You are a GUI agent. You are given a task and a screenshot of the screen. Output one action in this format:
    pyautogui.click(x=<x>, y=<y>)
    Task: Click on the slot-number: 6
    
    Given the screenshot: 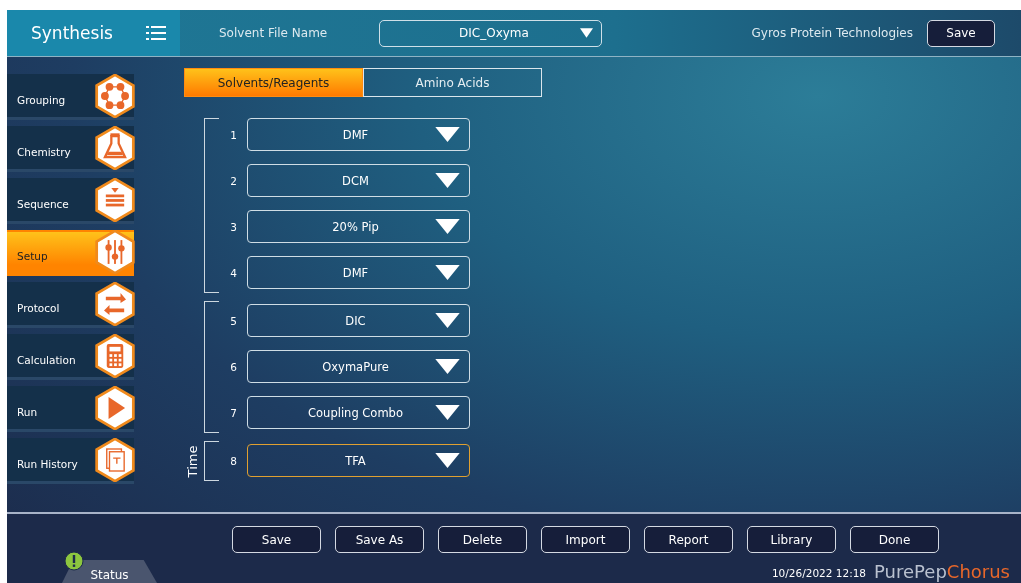 What is the action you would take?
    pyautogui.click(x=233, y=366)
    